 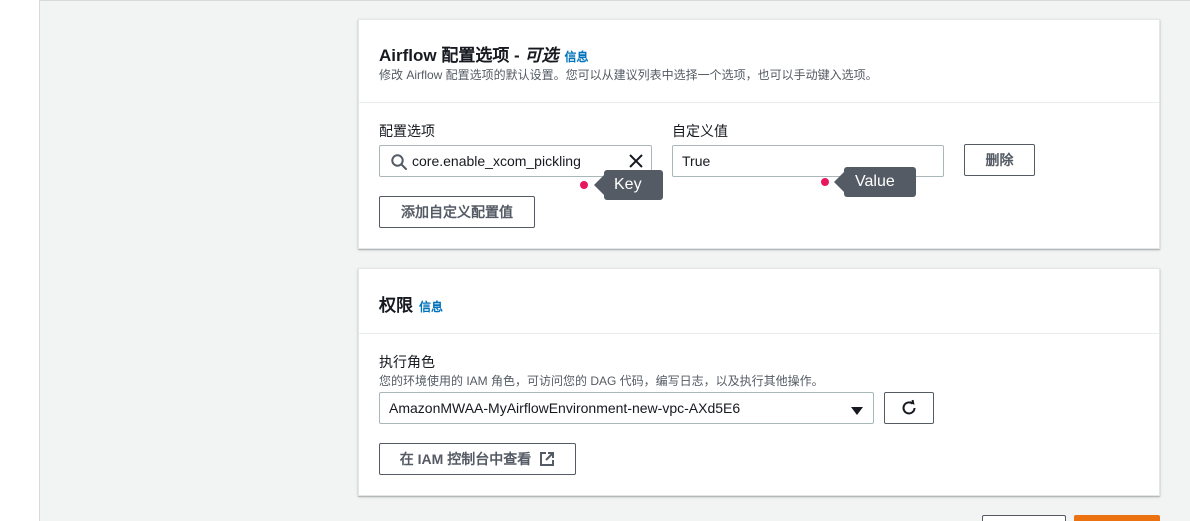 What do you see at coordinates (396, 305) in the screenshot?
I see `permissions-title: 权限` at bounding box center [396, 305].